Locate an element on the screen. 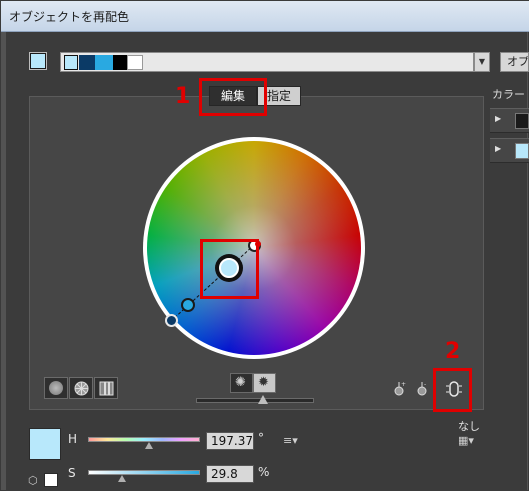 The width and height of the screenshot is (529, 491). show-saturation-button: ✺ is located at coordinates (241, 383).